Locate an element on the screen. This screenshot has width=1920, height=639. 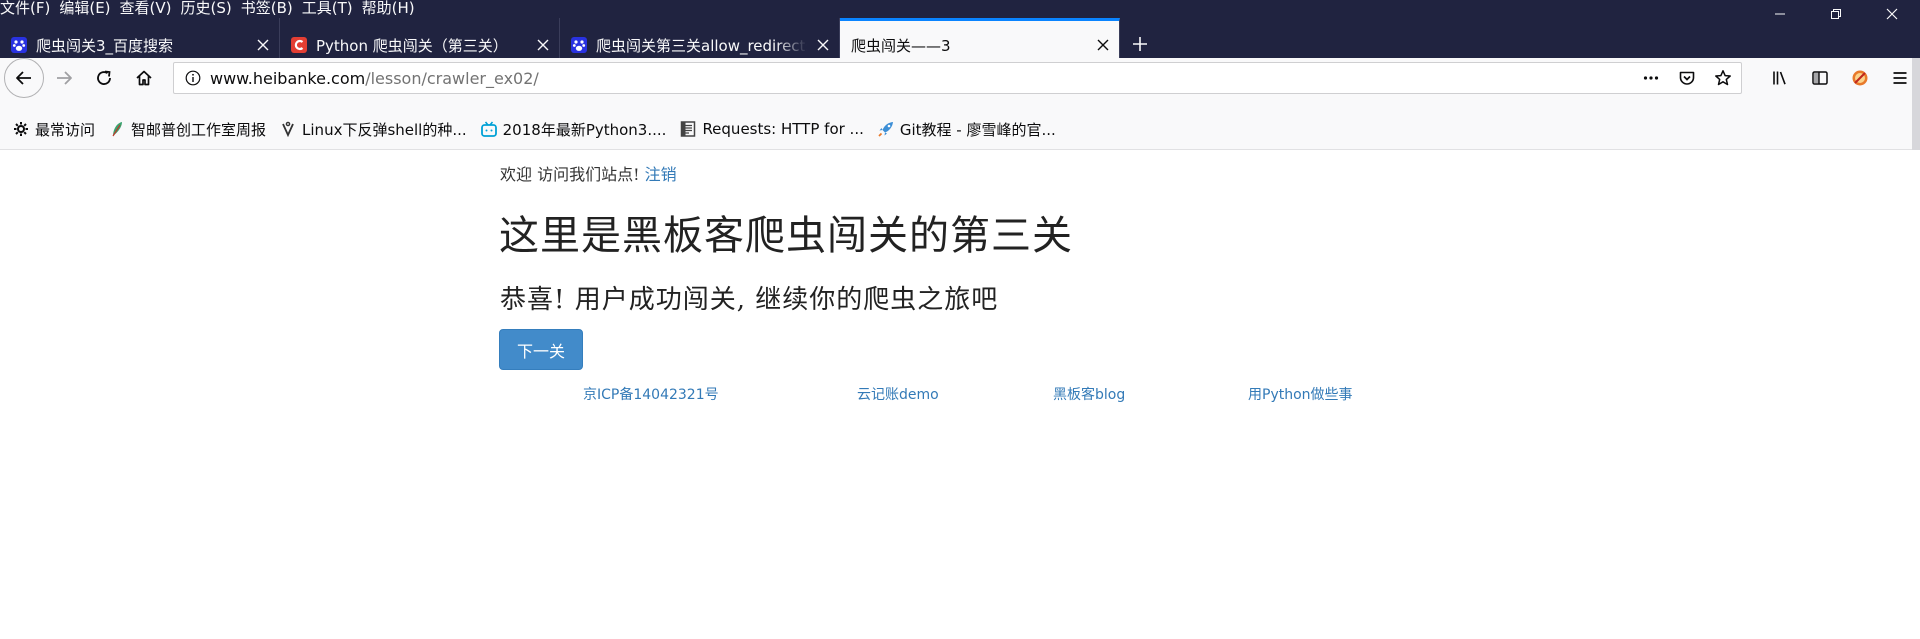
close-window-button is located at coordinates (1892, 14).